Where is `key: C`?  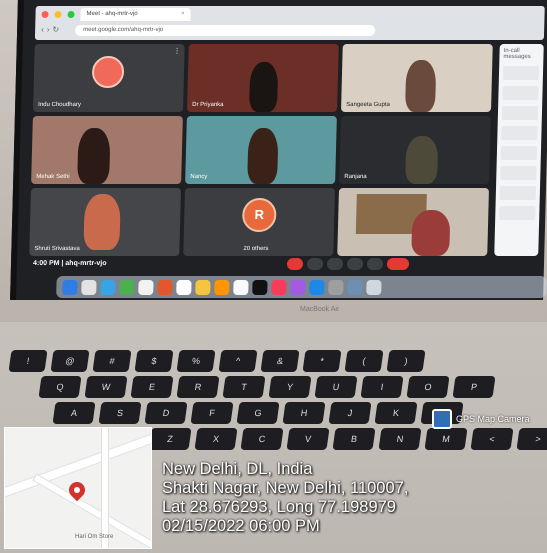 key: C is located at coordinates (262, 439).